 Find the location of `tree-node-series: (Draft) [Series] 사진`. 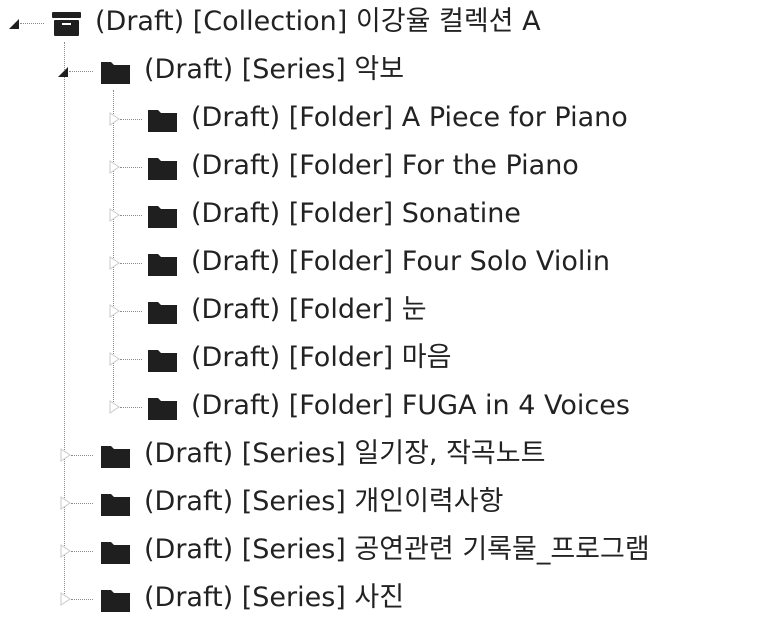

tree-node-series: (Draft) [Series] 사진 is located at coordinates (381, 600).